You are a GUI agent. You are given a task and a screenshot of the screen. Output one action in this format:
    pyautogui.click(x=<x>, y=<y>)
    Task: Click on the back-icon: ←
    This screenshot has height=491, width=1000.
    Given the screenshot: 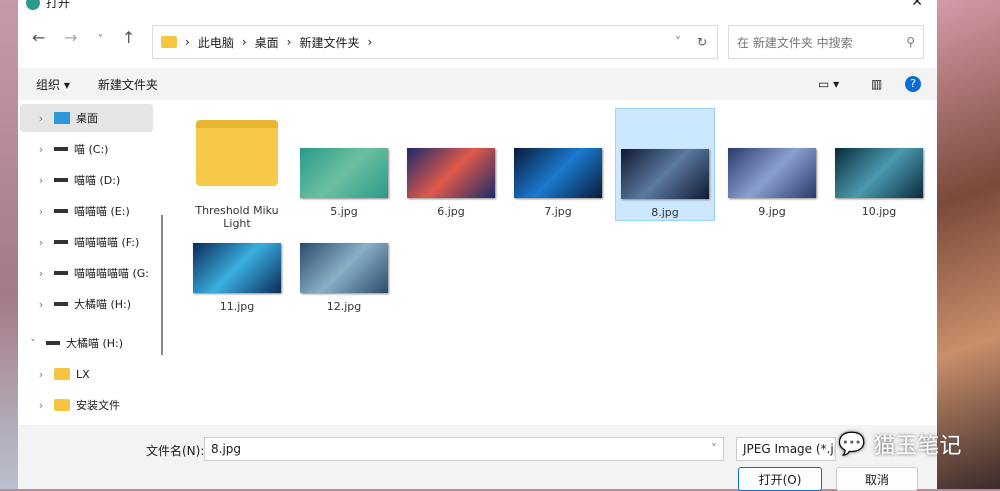 What is the action you would take?
    pyautogui.click(x=38, y=37)
    